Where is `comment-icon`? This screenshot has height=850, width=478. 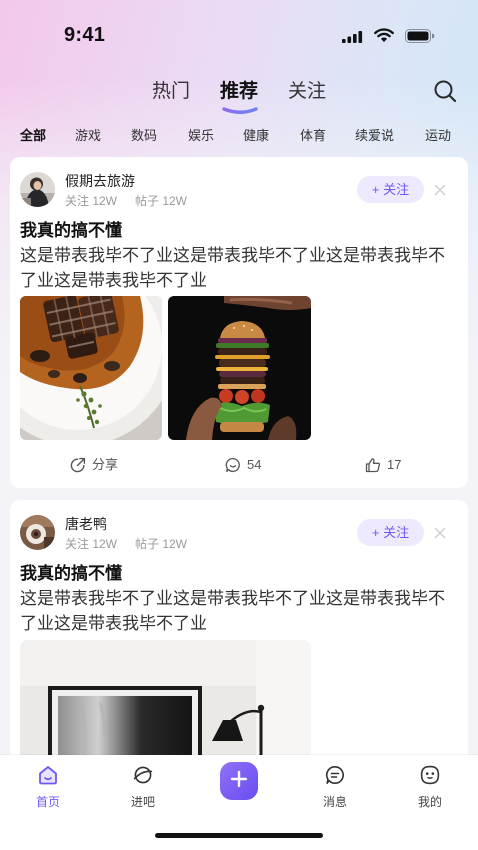 comment-icon is located at coordinates (233, 465).